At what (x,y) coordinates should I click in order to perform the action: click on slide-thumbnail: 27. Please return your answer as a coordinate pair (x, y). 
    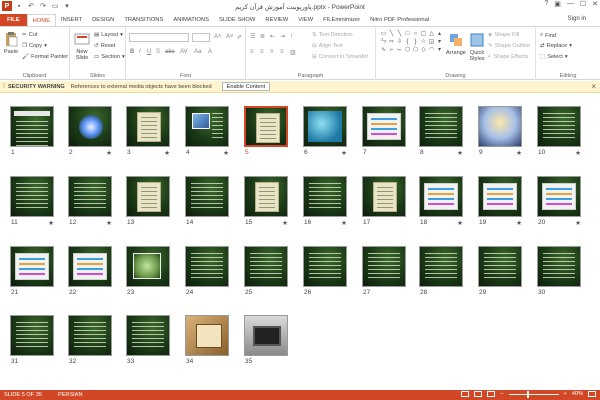
    Looking at the image, I should click on (384, 274).